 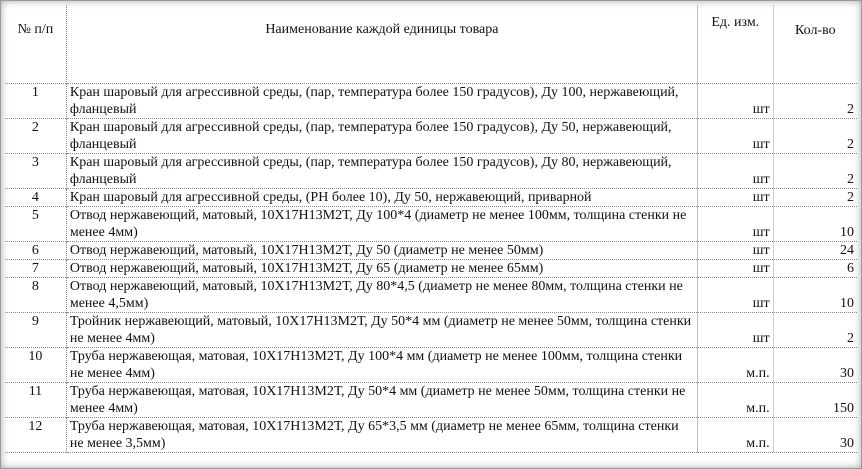 What do you see at coordinates (35, 135) in the screenshot?
I see `cell-number: 2` at bounding box center [35, 135].